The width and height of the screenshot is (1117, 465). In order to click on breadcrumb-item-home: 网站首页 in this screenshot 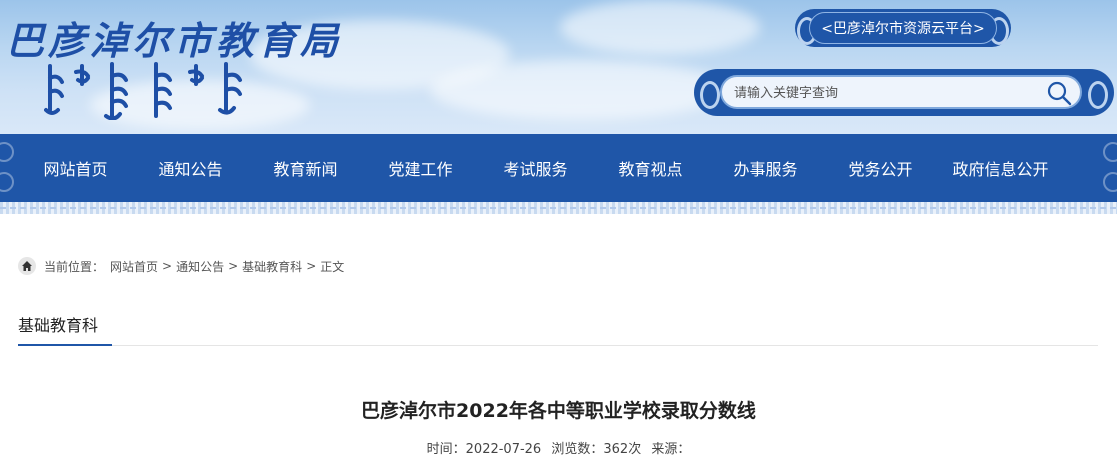, I will do `click(134, 266)`.